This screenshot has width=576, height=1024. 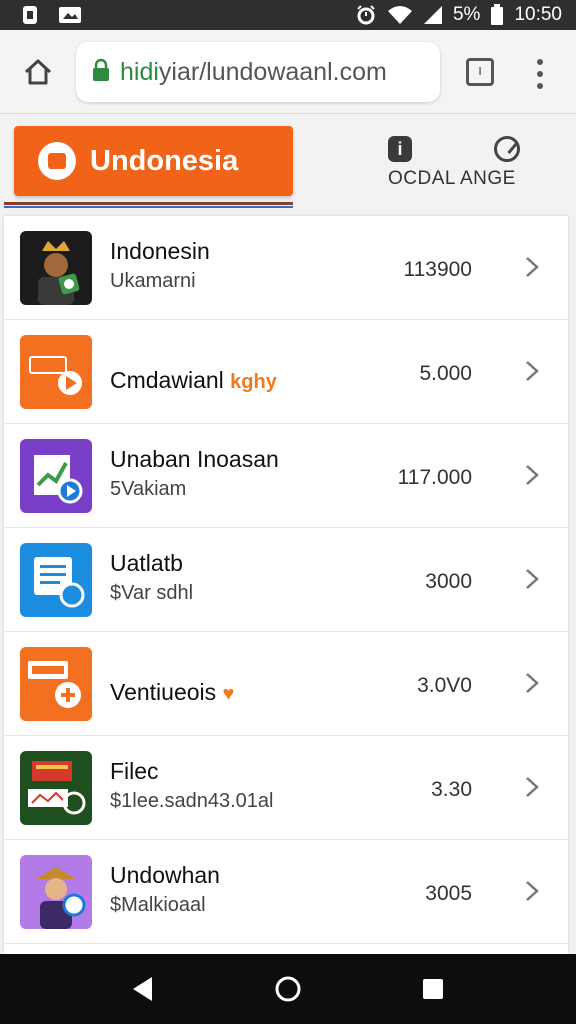 I want to click on item-title: Filec, so click(x=134, y=771).